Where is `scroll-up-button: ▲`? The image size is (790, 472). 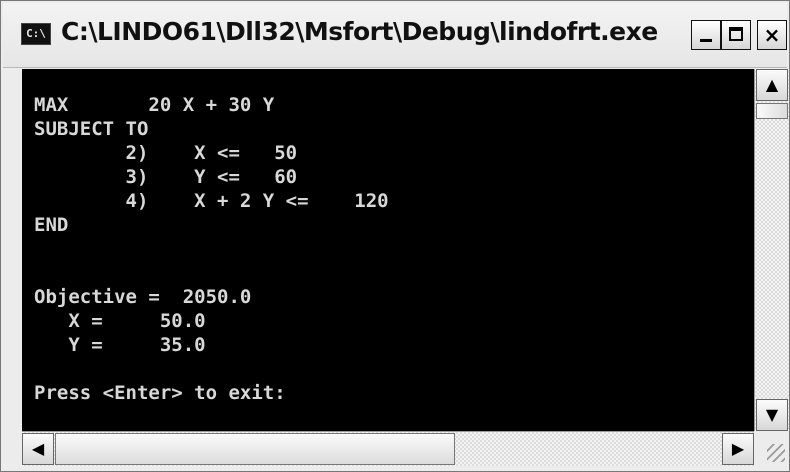 scroll-up-button: ▲ is located at coordinates (772, 85).